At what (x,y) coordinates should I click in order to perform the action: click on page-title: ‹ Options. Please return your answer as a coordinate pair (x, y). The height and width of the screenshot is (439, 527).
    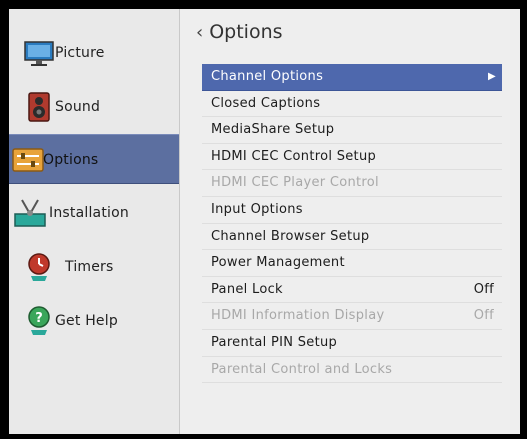
    Looking at the image, I should click on (239, 32).